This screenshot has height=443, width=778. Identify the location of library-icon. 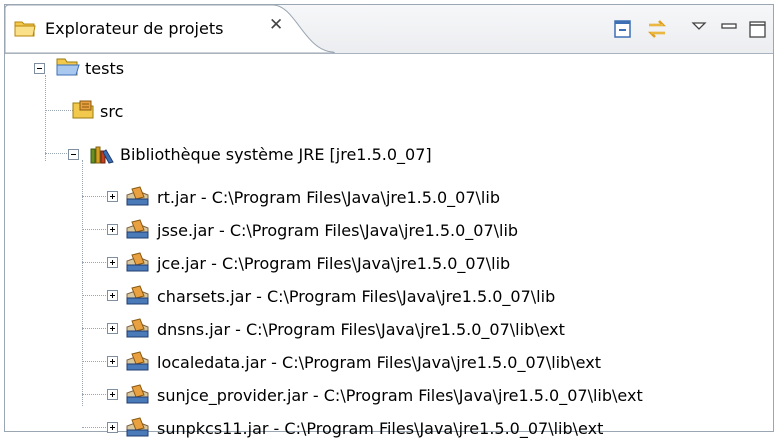
(102, 155).